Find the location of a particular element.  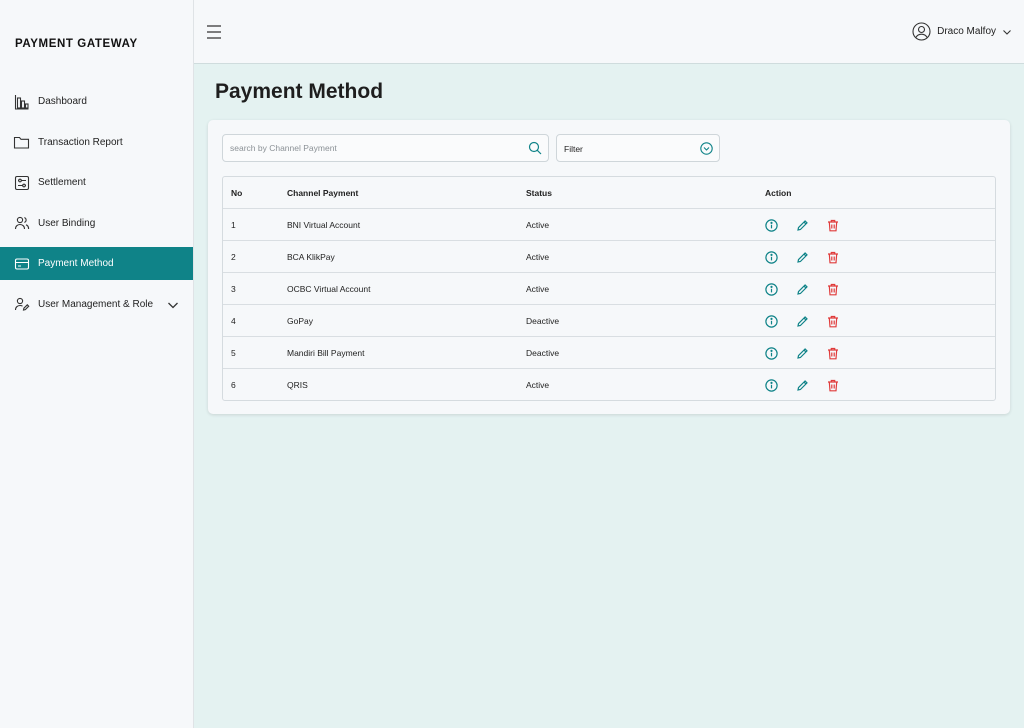

credit-card-icon is located at coordinates (21, 263).